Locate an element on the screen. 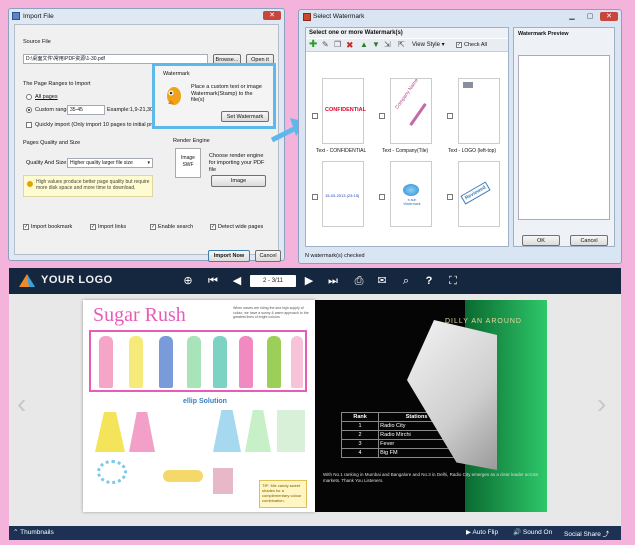 The height and width of the screenshot is (545, 635). sound-label: Sound On is located at coordinates (537, 532).